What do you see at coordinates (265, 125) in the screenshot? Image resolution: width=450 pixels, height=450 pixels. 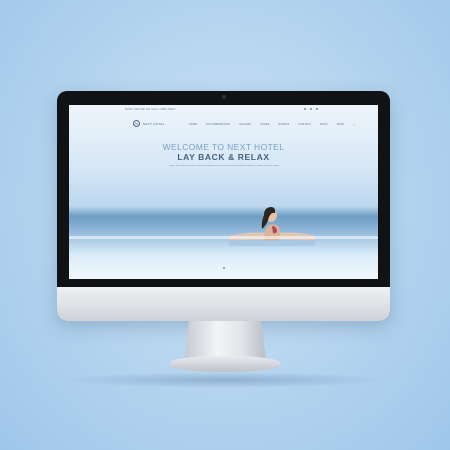 I see `nav-item-pages: PAGES` at bounding box center [265, 125].